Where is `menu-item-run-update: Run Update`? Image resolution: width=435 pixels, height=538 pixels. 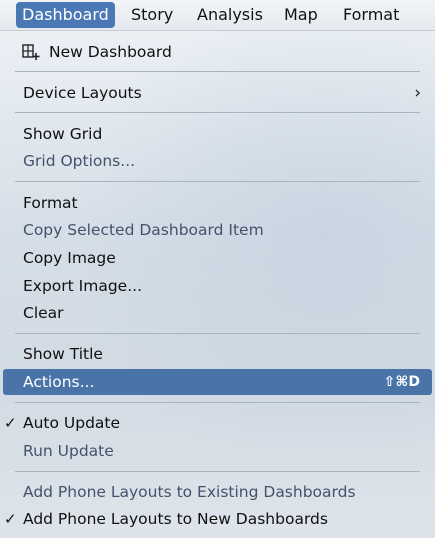 menu-item-run-update: Run Update is located at coordinates (217, 451).